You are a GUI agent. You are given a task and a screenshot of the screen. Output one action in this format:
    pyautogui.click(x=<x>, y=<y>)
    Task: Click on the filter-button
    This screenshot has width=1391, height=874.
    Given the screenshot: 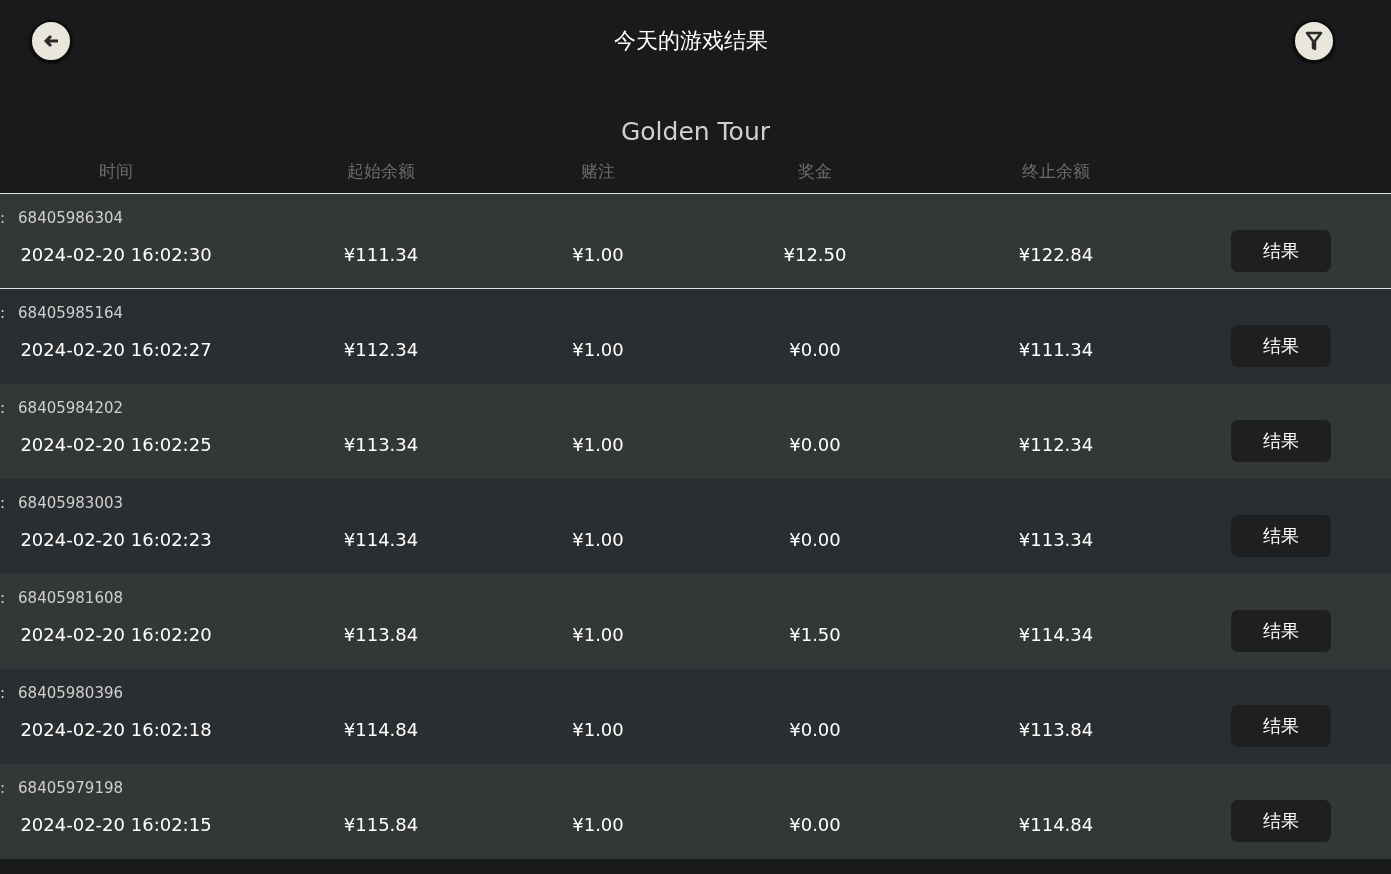 What is the action you would take?
    pyautogui.click(x=1314, y=40)
    